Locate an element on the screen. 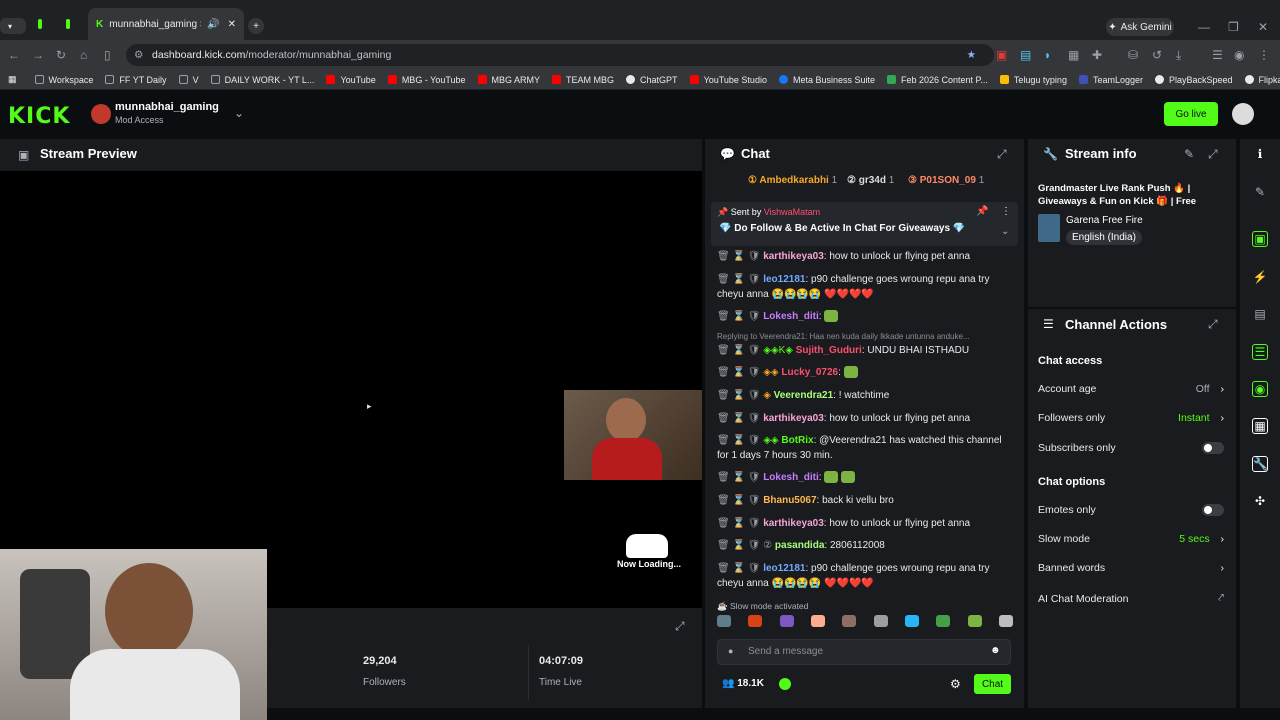 This screenshot has height=720, width=1280. game-thumbnail is located at coordinates (1049, 228).